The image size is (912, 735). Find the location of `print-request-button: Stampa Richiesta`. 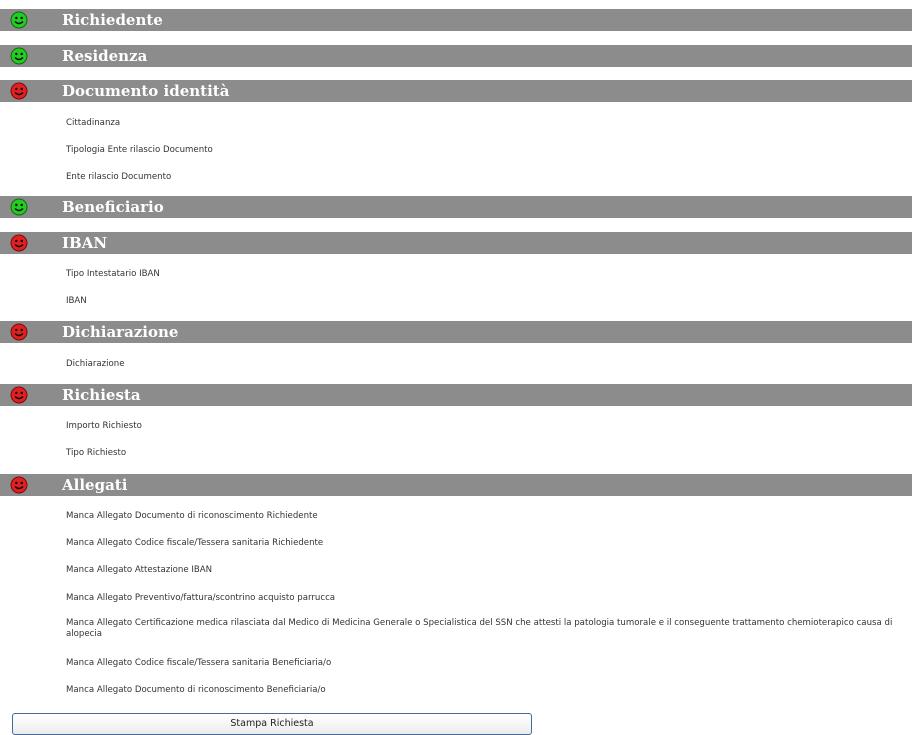

print-request-button: Stampa Richiesta is located at coordinates (272, 724).